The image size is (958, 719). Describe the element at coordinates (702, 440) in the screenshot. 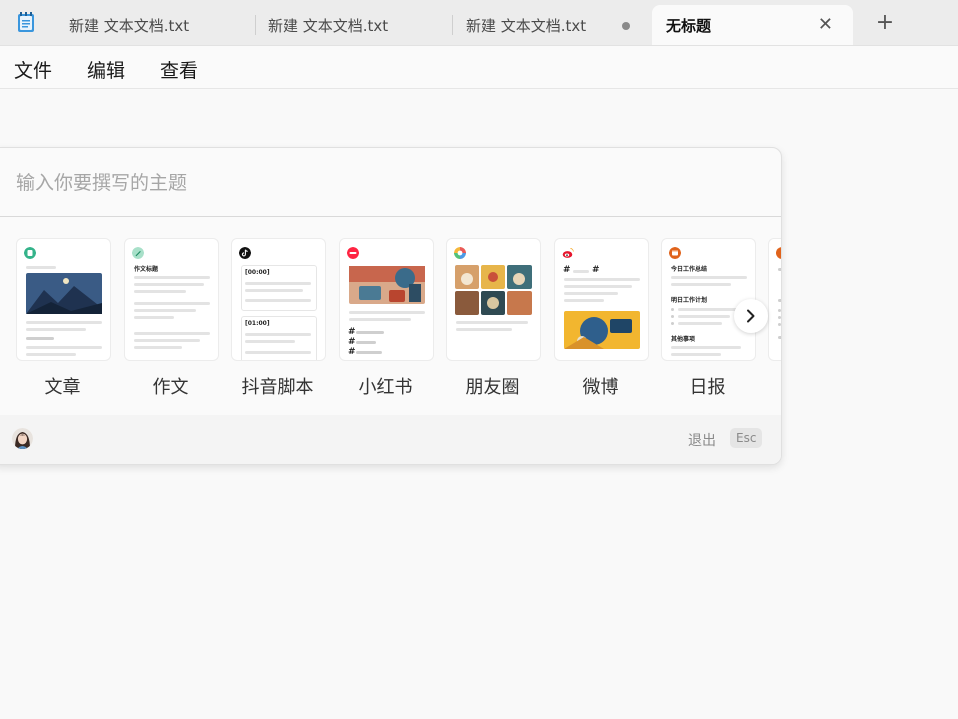

I see `exit-label: 退出` at that location.